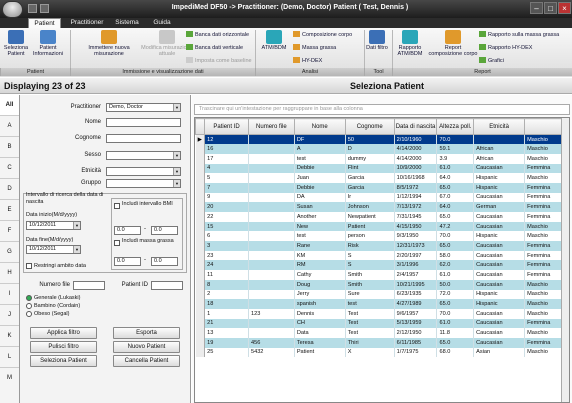  Describe the element at coordinates (416, 342) in the screenshot. I see `table-cell: 6/11/1985` at that location.